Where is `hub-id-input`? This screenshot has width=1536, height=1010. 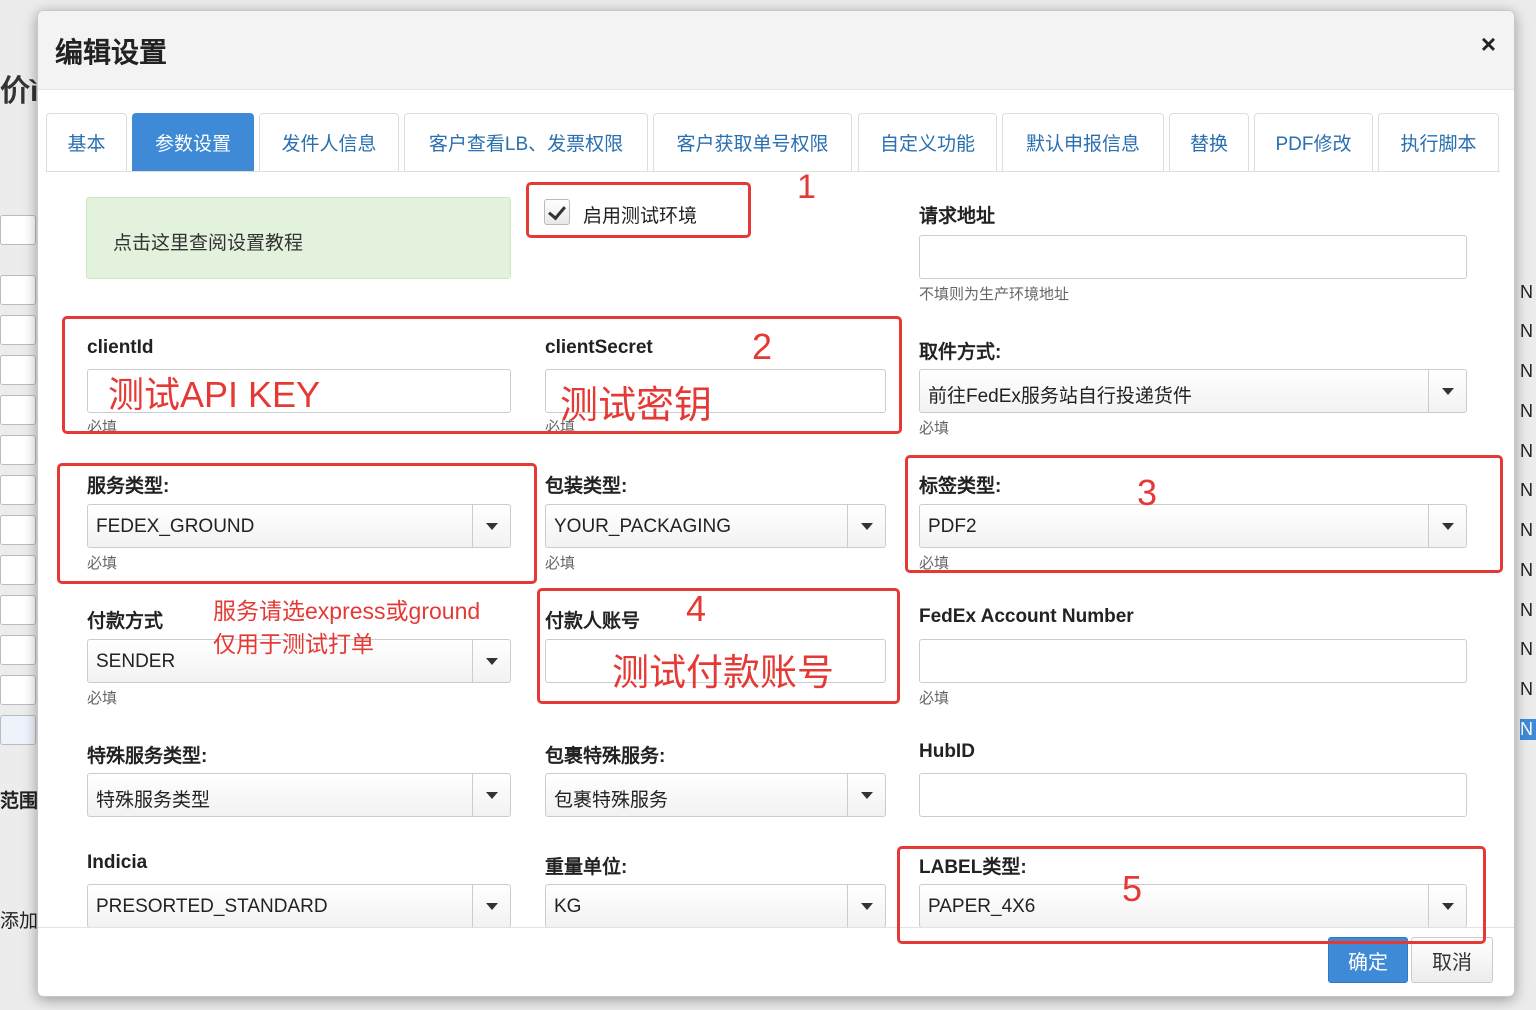
hub-id-input is located at coordinates (1193, 795).